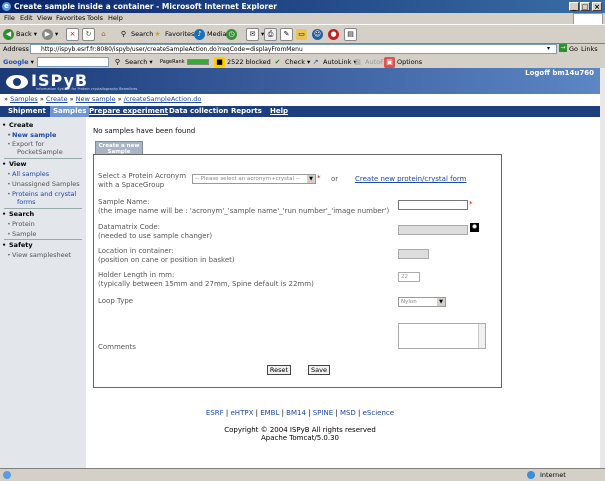 This screenshot has width=605, height=481. What do you see at coordinates (173, 34) in the screenshot?
I see `favorites-button: ★ Favorites` at bounding box center [173, 34].